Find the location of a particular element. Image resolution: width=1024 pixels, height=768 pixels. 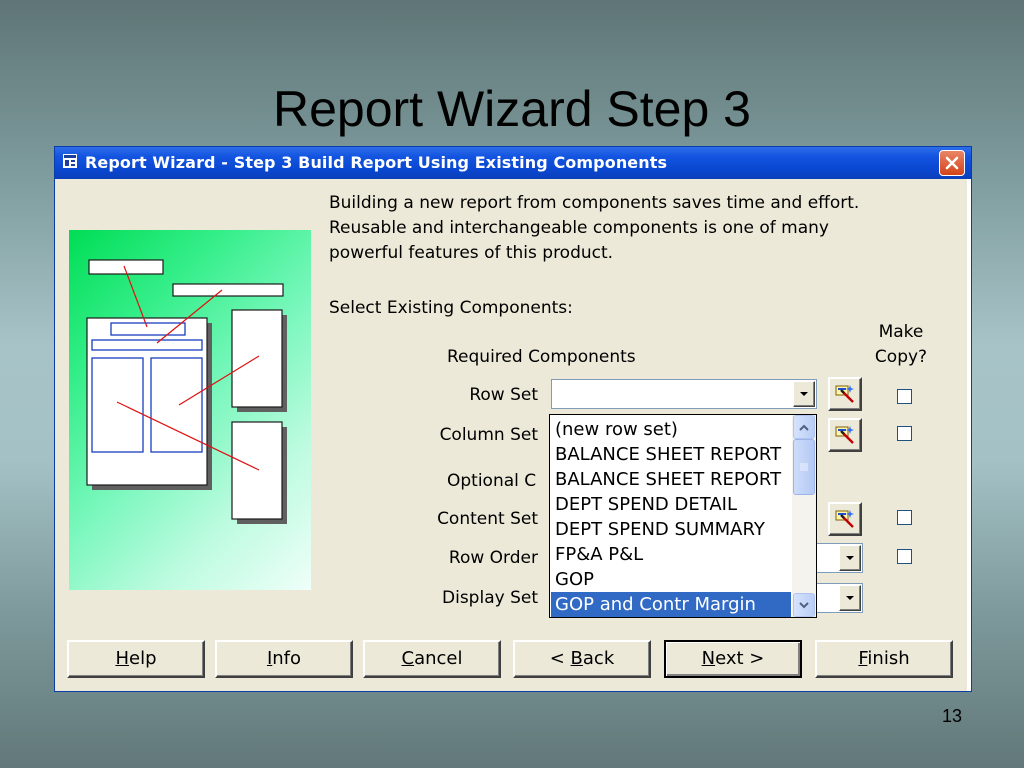

optional-components-label: Optional C is located at coordinates (492, 481).